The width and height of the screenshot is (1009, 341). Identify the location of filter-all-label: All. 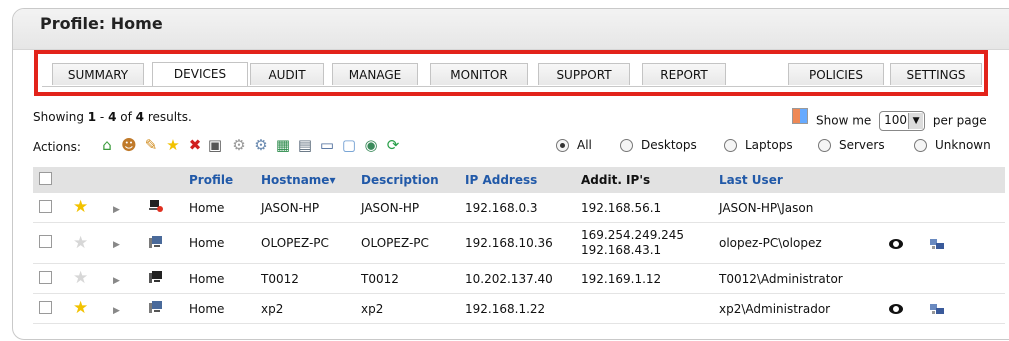
(584, 145).